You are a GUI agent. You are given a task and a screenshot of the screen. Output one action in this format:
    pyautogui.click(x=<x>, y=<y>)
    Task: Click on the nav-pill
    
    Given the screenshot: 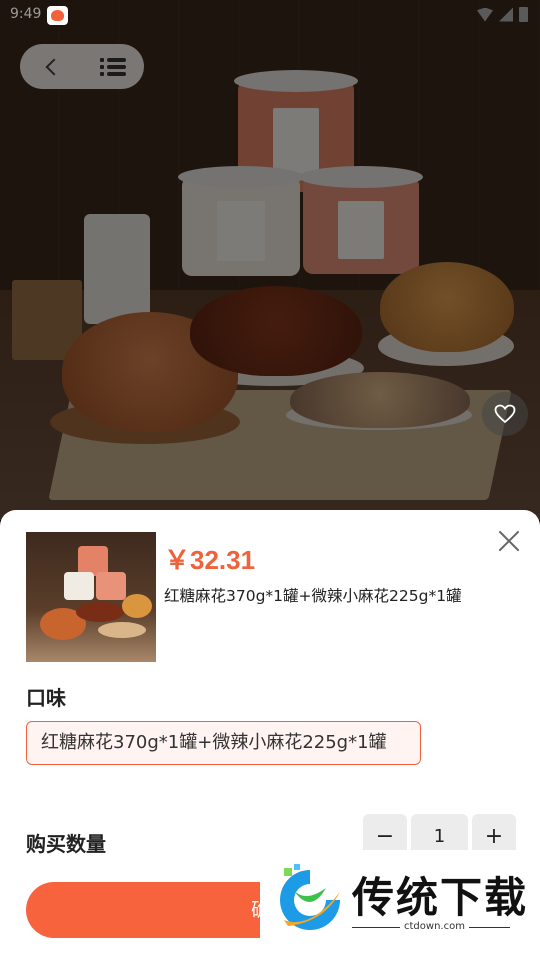 What is the action you would take?
    pyautogui.click(x=82, y=66)
    